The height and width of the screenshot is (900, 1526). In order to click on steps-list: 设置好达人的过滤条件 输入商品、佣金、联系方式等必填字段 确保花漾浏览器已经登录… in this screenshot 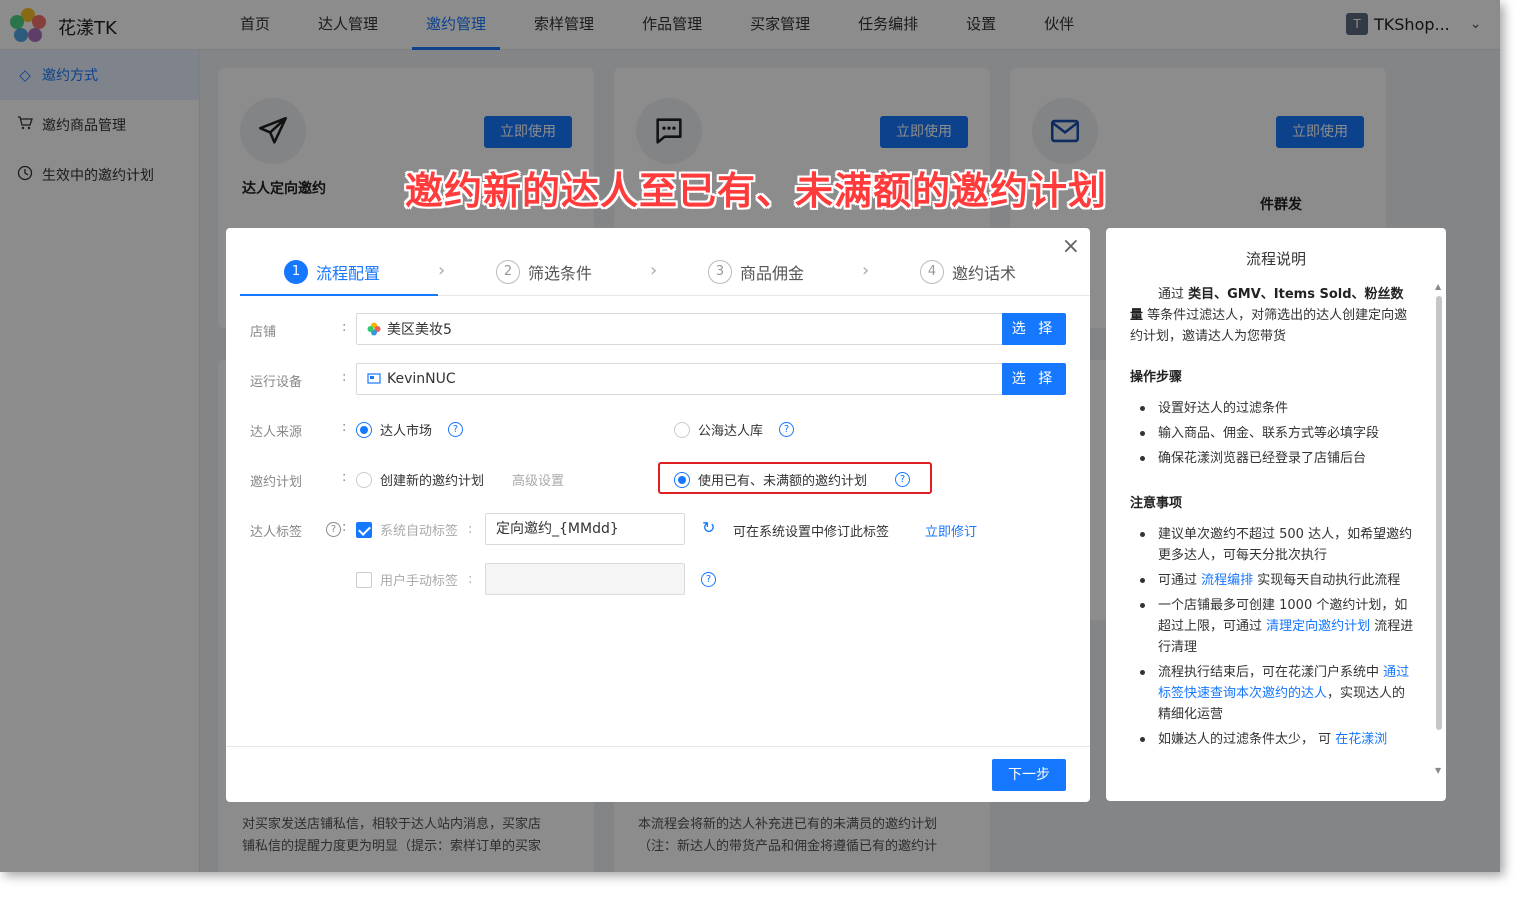, I will do `click(1273, 433)`.